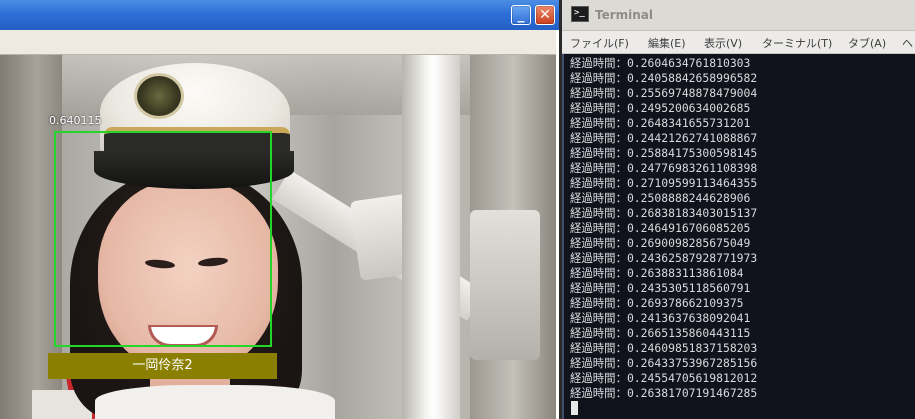 This screenshot has width=915, height=419. What do you see at coordinates (738, 15) in the screenshot?
I see `terminal-titlebar: >_ Terminal` at bounding box center [738, 15].